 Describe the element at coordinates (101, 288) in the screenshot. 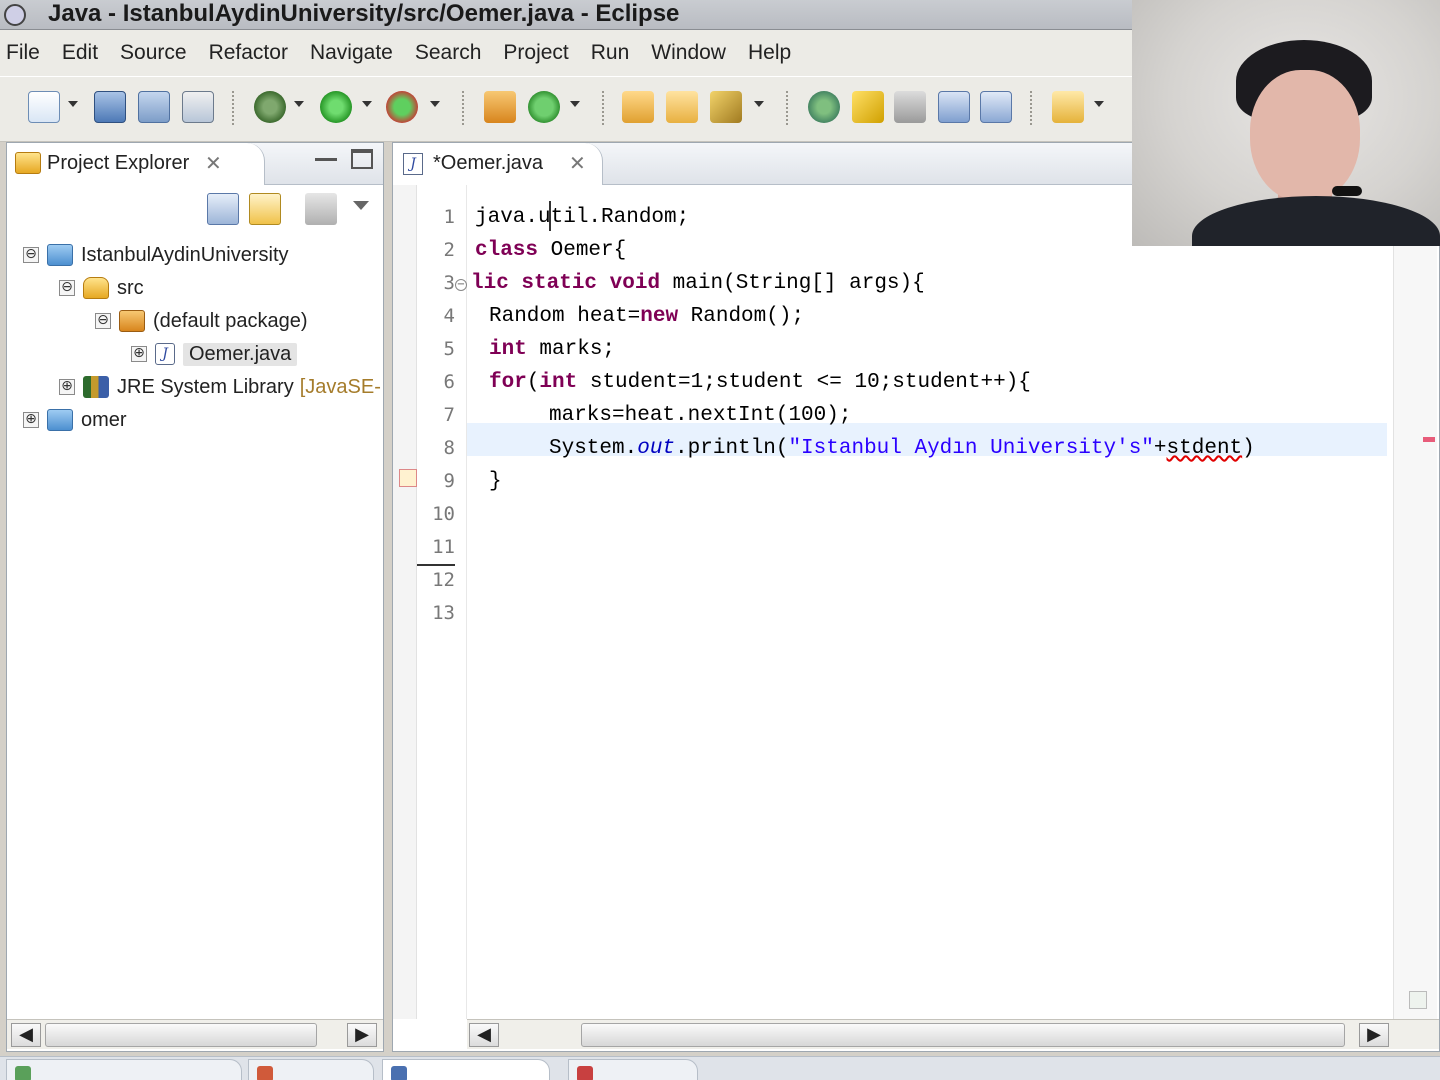

I see `tree-item-src: ⊖ src` at that location.